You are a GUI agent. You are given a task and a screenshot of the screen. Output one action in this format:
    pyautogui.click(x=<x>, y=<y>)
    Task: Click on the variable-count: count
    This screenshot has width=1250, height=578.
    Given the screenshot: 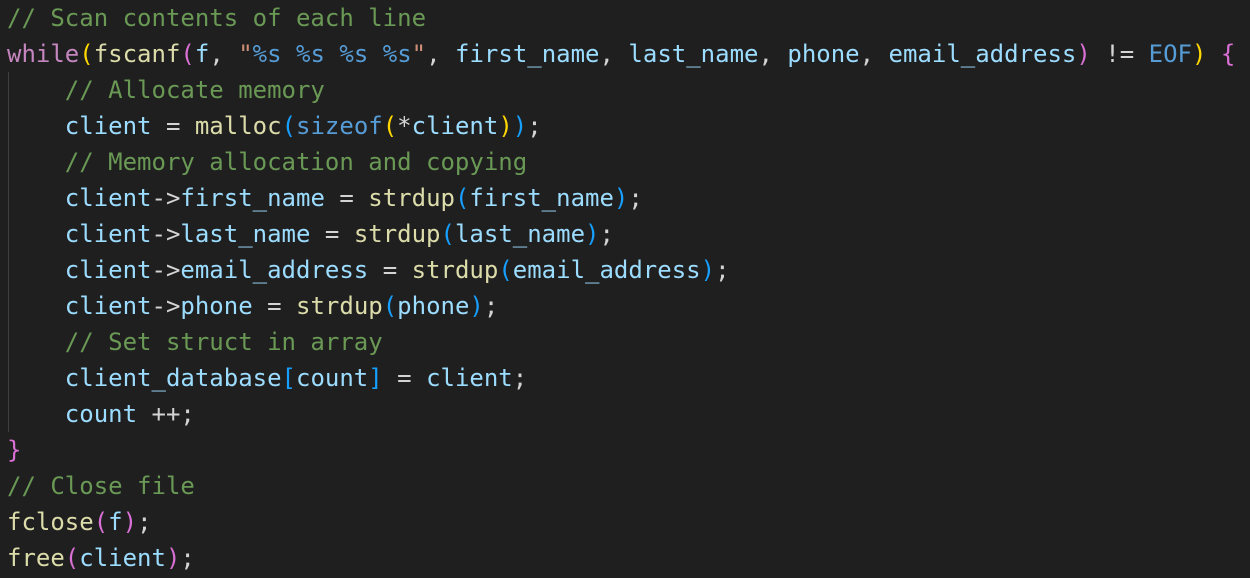 What is the action you would take?
    pyautogui.click(x=332, y=378)
    